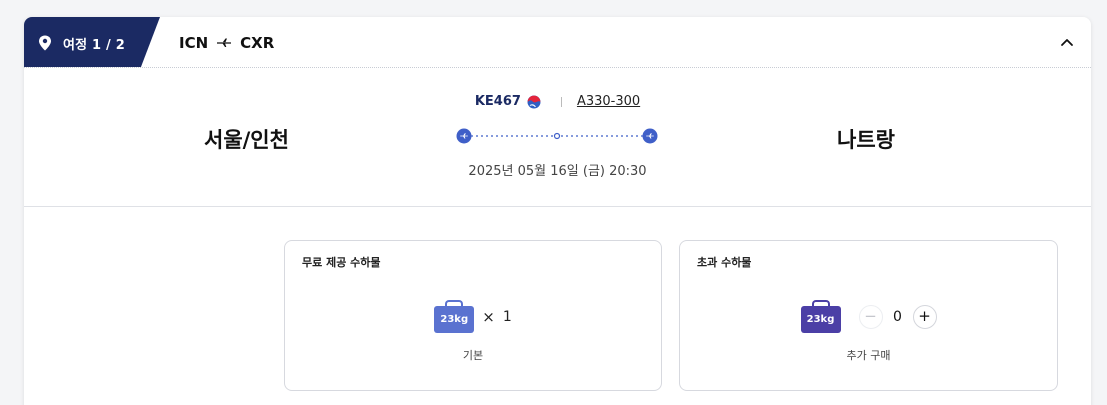  I want to click on free-baggage-box: 무료 제공 수하물 23kg × 1 기본, so click(473, 315).